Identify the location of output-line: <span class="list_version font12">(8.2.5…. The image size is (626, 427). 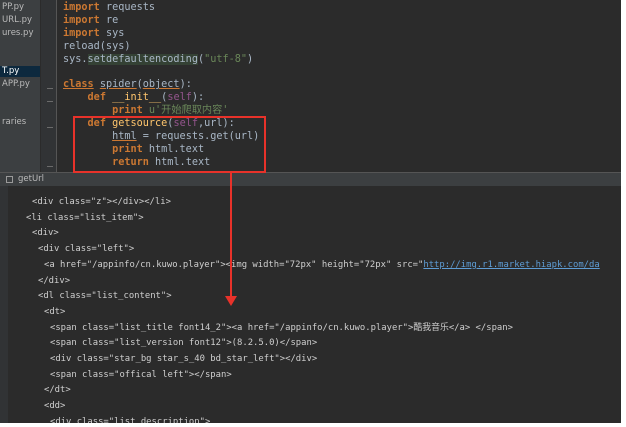
(184, 343).